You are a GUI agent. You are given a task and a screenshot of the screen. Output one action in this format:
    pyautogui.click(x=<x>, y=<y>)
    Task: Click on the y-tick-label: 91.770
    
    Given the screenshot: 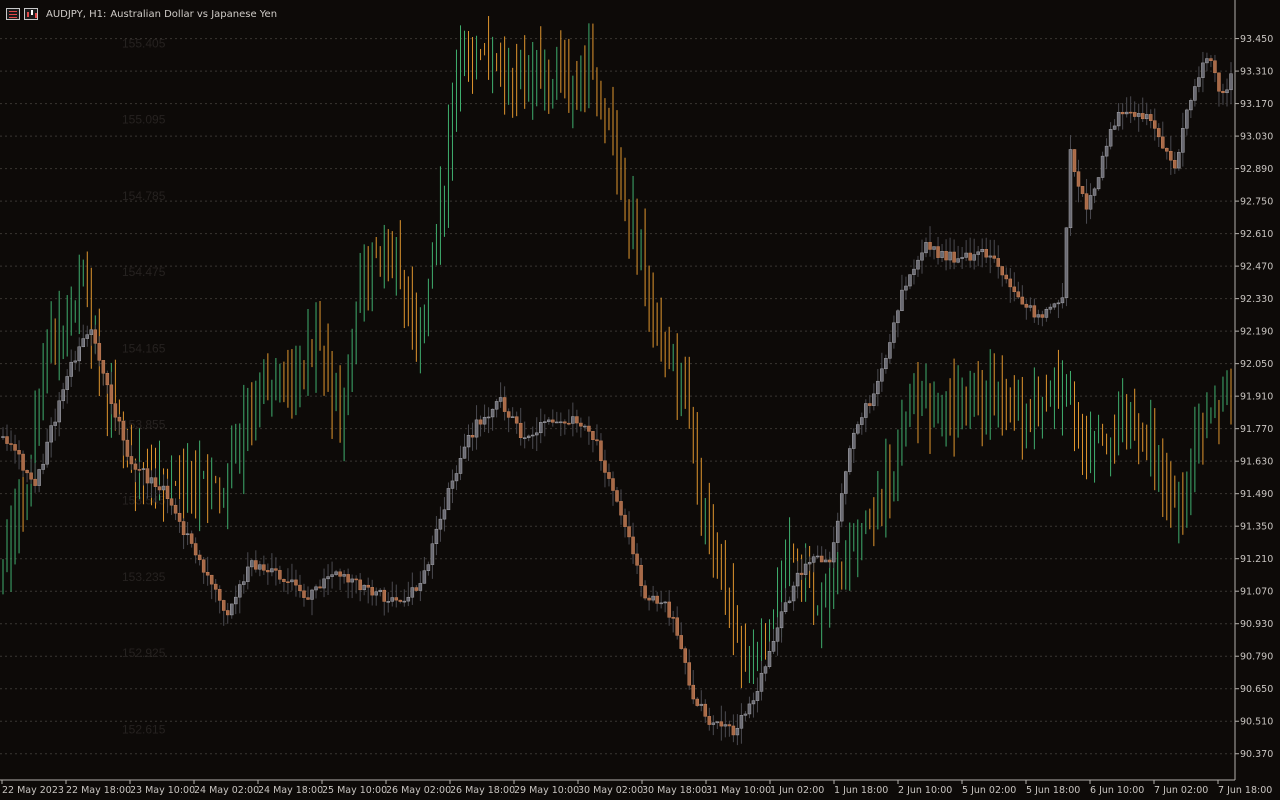 What is the action you would take?
    pyautogui.click(x=1256, y=429)
    